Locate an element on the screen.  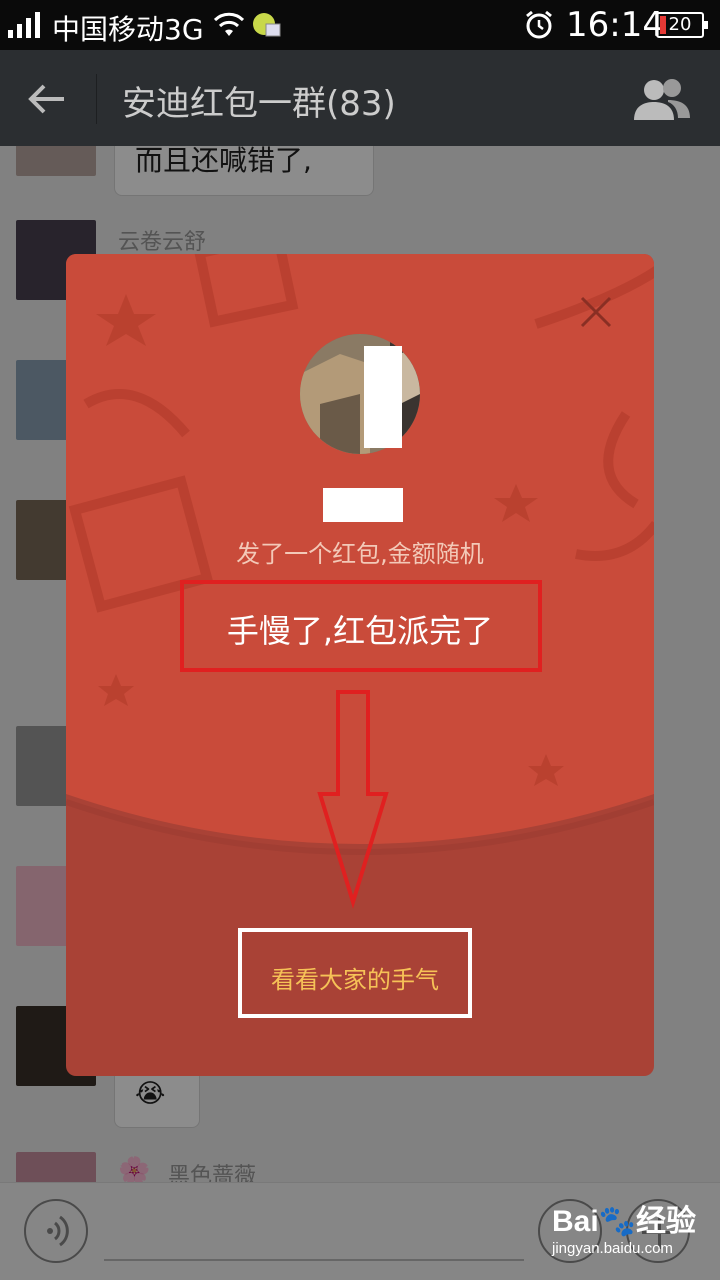
close-icon is located at coordinates (596, 312).